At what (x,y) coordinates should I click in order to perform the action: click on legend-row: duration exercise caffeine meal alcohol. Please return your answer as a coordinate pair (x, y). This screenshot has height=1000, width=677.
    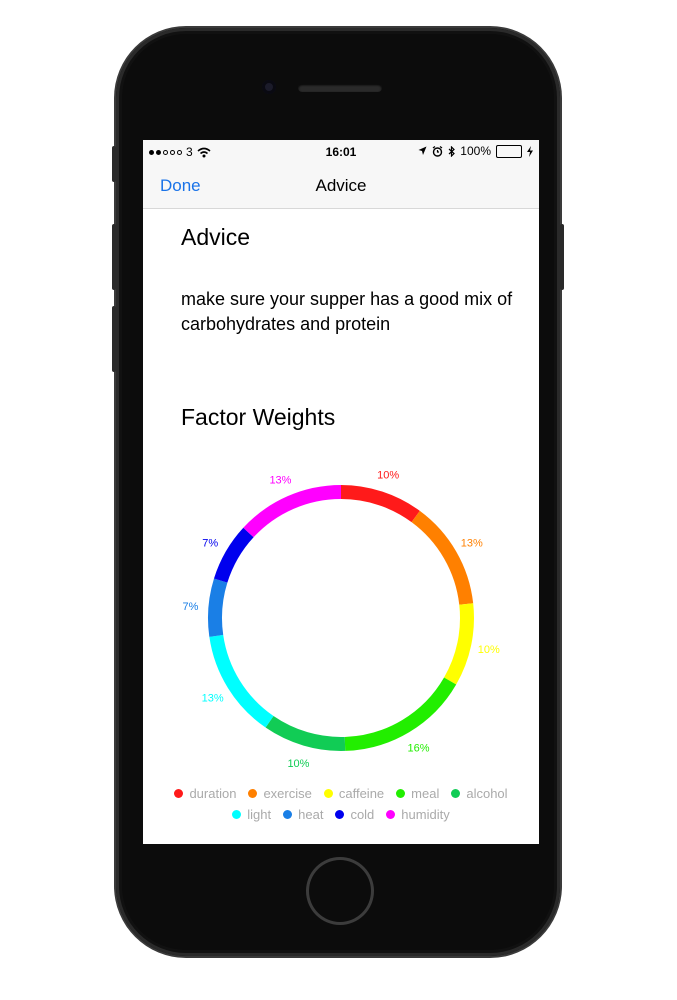
    Looking at the image, I should click on (341, 793).